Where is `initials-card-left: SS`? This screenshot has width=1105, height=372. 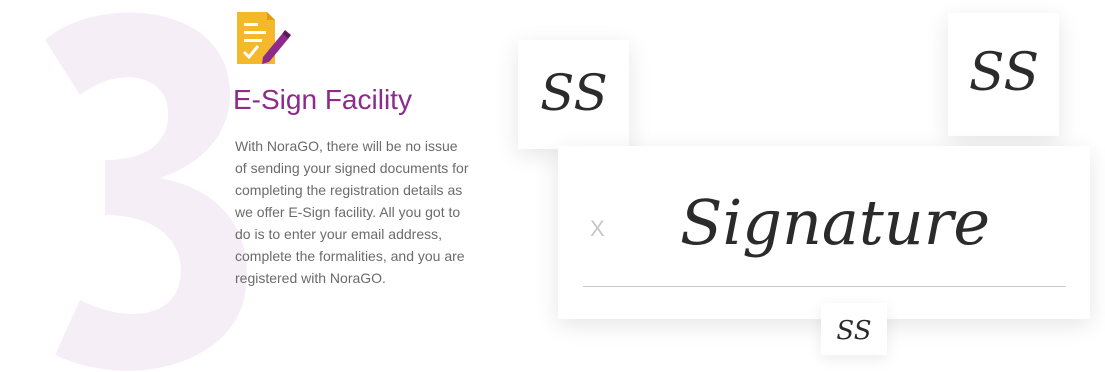 initials-card-left: SS is located at coordinates (573, 94).